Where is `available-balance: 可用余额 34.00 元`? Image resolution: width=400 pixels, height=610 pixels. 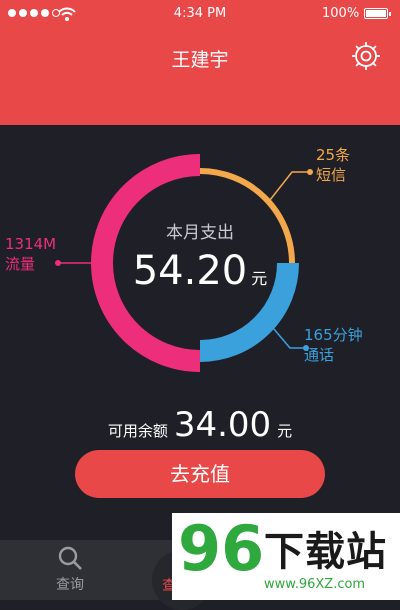
available-balance: 可用余额 34.00 元 is located at coordinates (200, 425).